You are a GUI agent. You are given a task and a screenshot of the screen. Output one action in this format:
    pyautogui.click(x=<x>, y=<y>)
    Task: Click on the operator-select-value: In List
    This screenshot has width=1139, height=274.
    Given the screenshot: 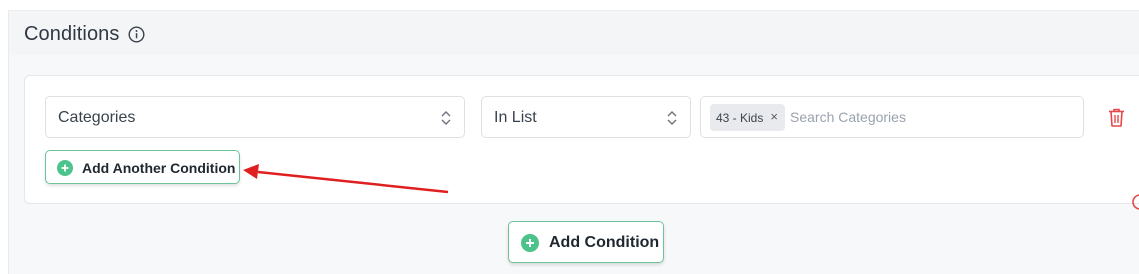 What is the action you would take?
    pyautogui.click(x=515, y=117)
    